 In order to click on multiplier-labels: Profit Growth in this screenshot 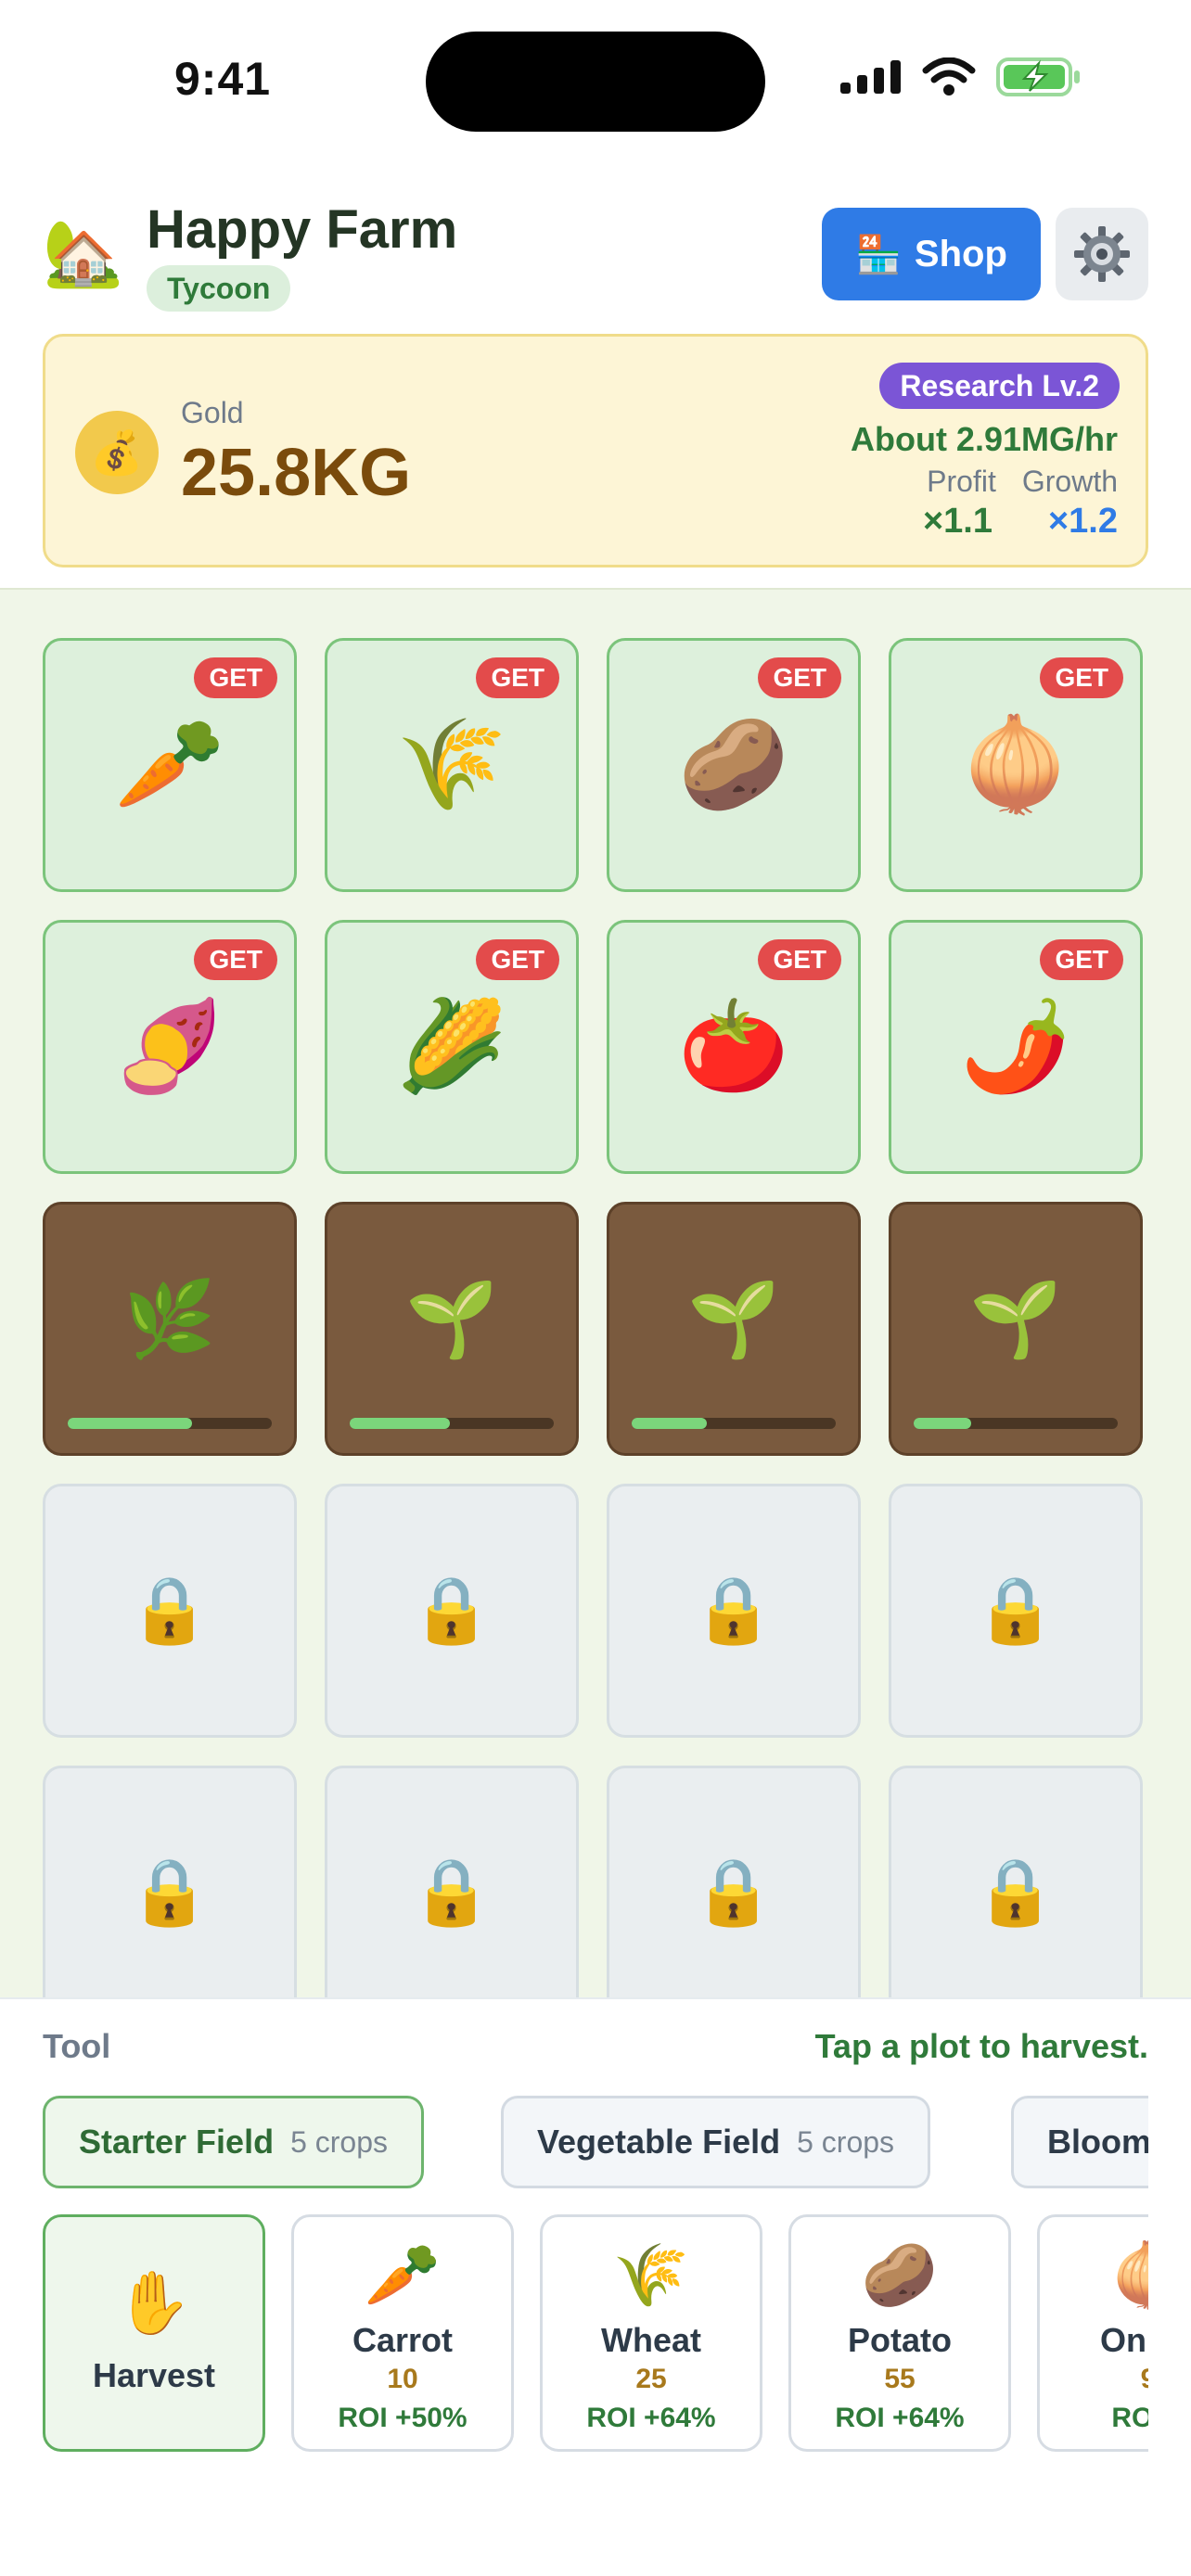, I will do `click(1022, 482)`.